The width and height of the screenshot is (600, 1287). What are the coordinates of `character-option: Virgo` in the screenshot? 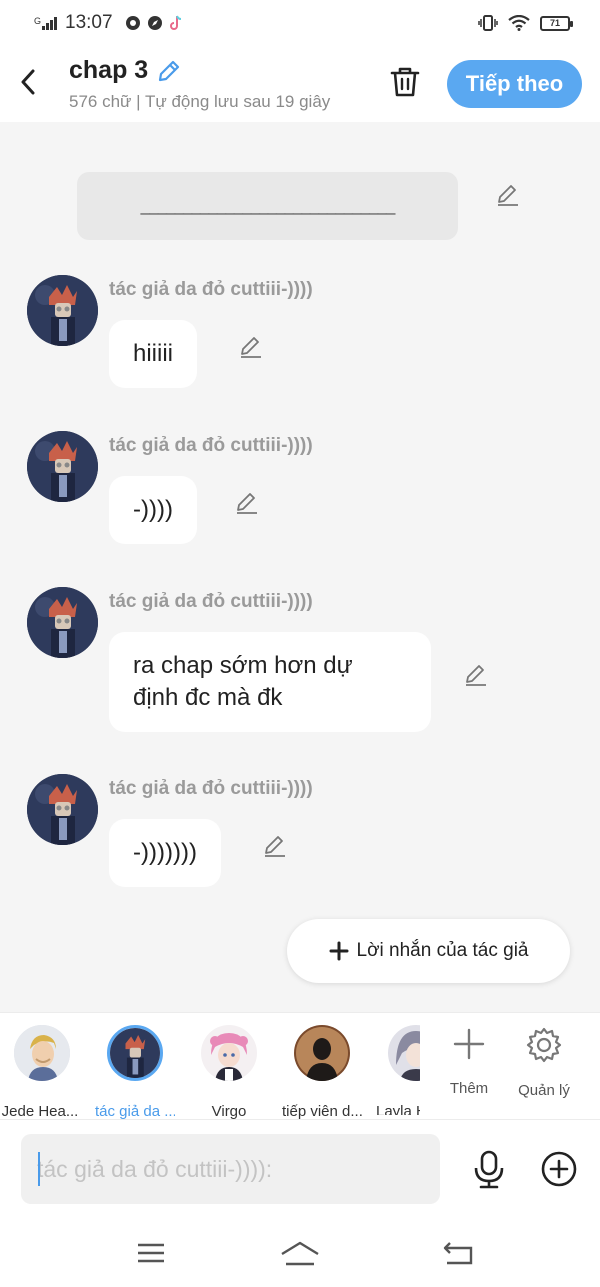 It's located at (229, 1072).